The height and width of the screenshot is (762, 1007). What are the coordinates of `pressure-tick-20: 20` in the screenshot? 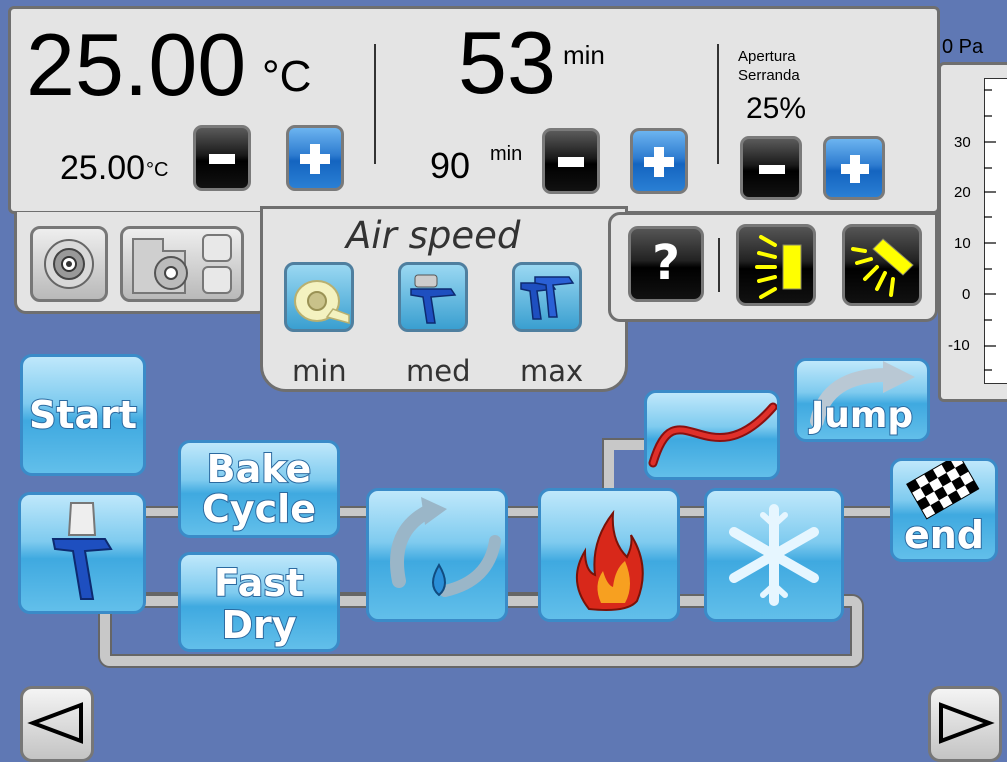 It's located at (962, 192).